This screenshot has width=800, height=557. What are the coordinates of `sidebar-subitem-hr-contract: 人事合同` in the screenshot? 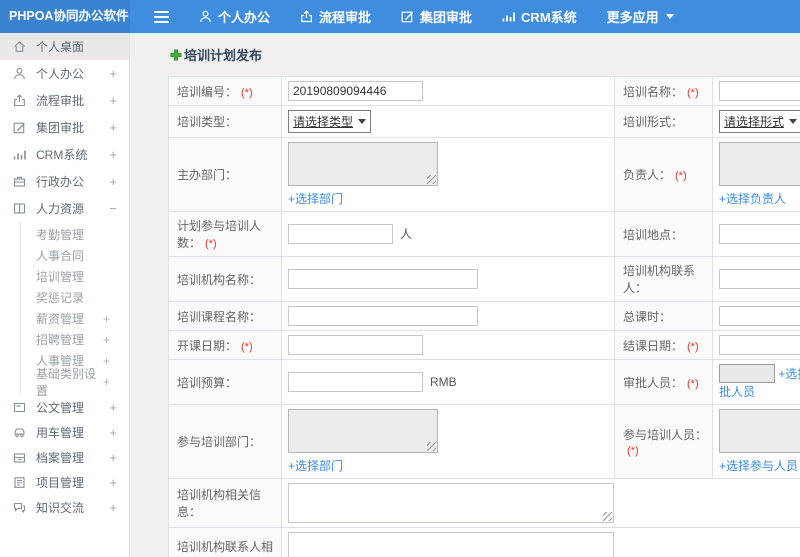 It's located at (75, 255).